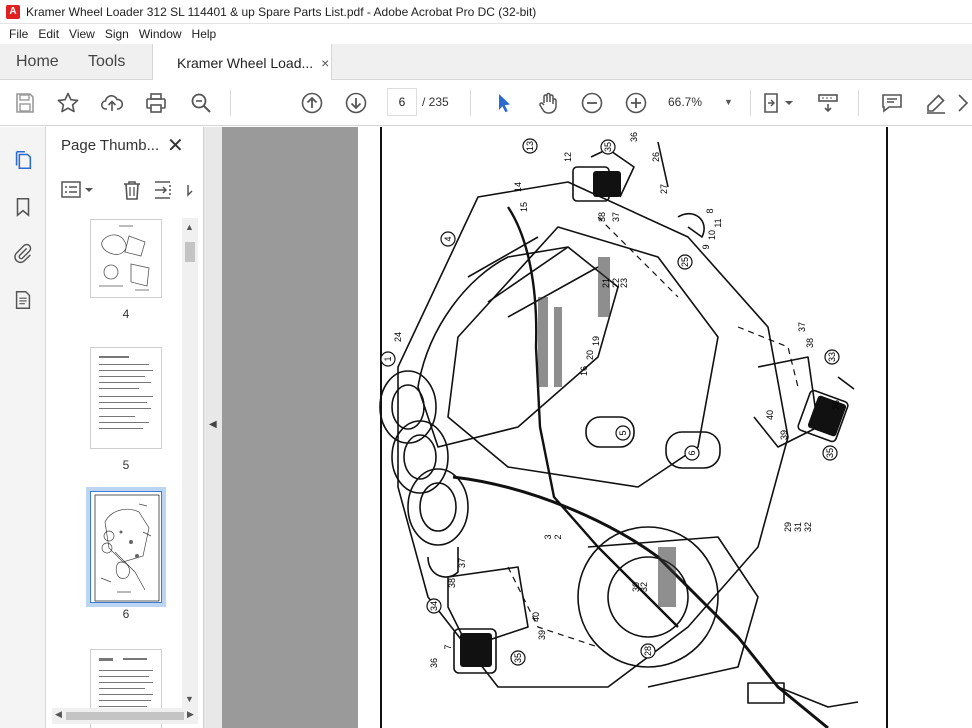 The width and height of the screenshot is (972, 728). What do you see at coordinates (117, 34) in the screenshot?
I see `menu-sign: Sign` at bounding box center [117, 34].